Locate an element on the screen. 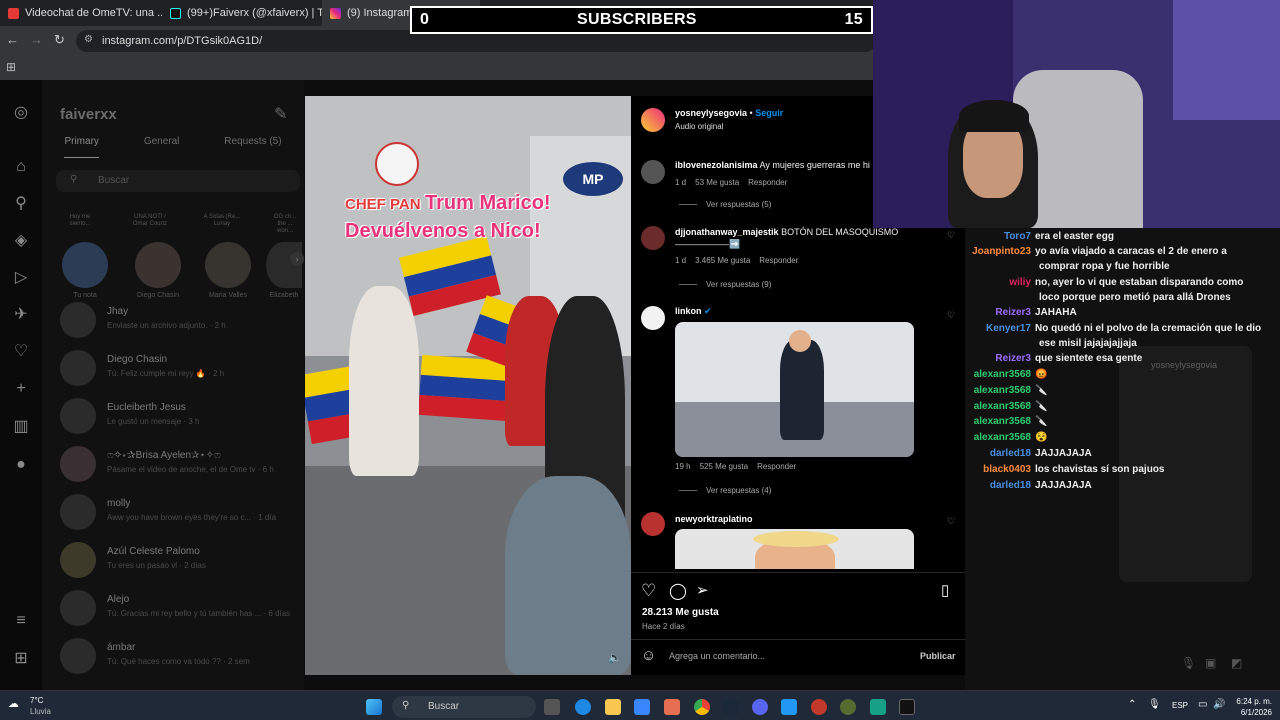 This screenshot has height=720, width=1280. create-icon: + is located at coordinates (21, 389).